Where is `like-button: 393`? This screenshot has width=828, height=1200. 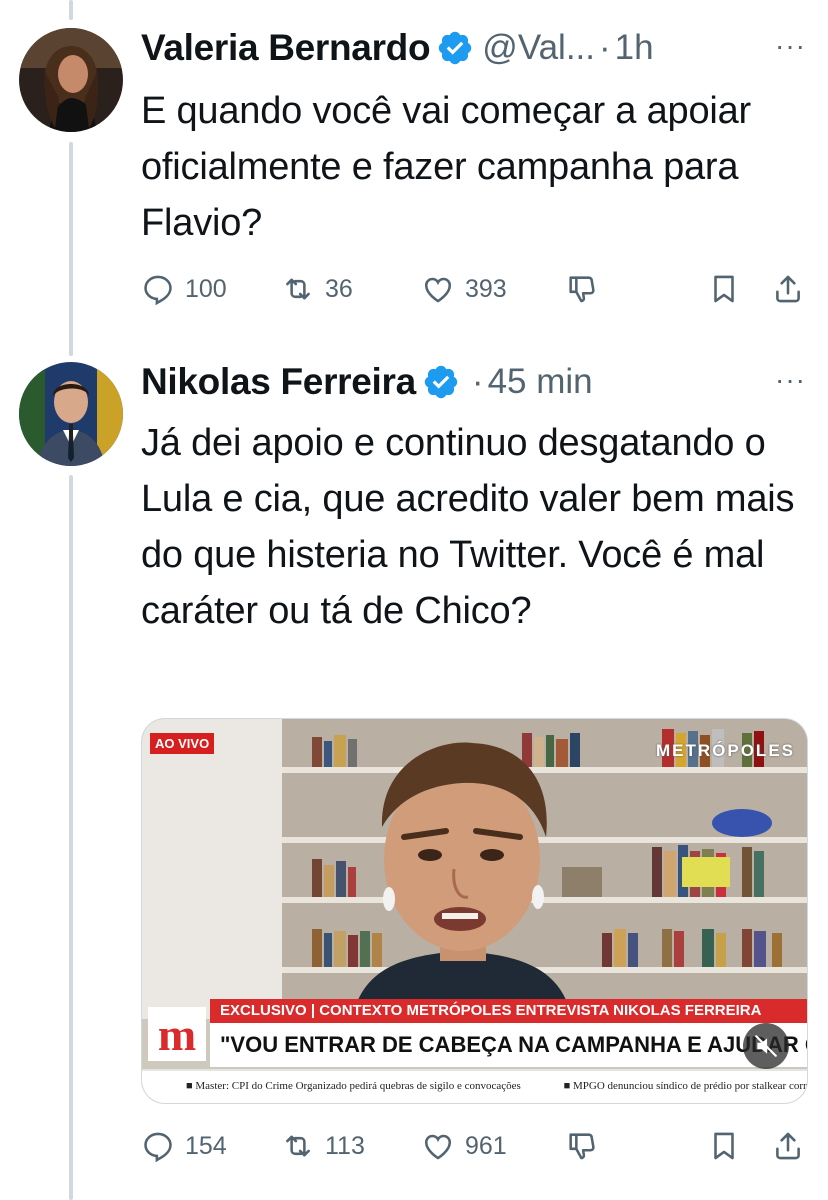 like-button: 393 is located at coordinates (464, 289).